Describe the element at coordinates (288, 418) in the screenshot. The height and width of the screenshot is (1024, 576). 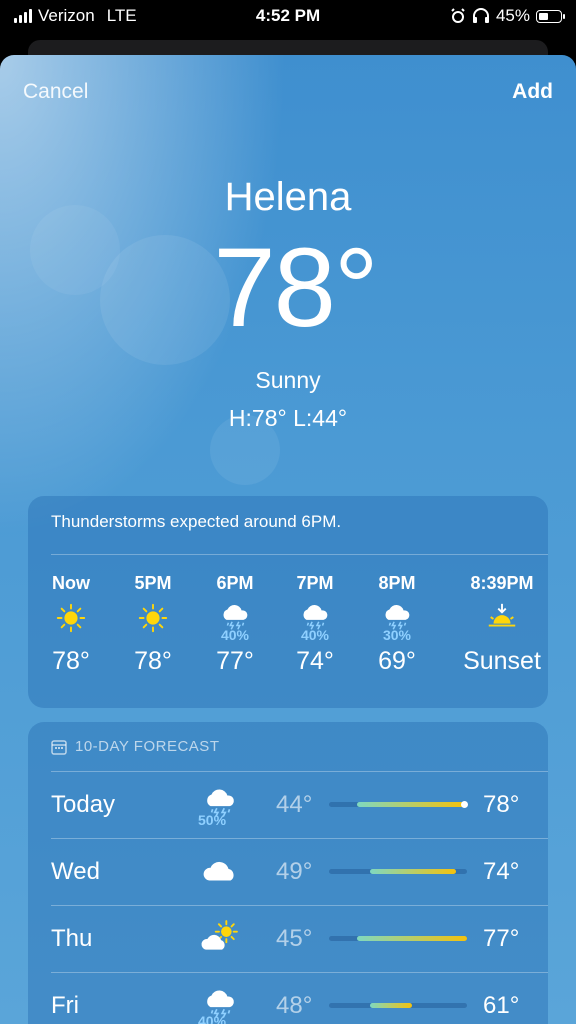
I see `high-low: H:78° L:44°` at that location.